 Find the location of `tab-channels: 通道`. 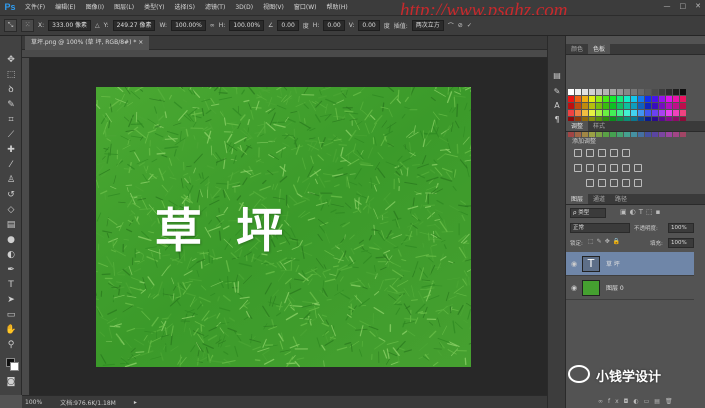

tab-channels: 通道 is located at coordinates (599, 199).